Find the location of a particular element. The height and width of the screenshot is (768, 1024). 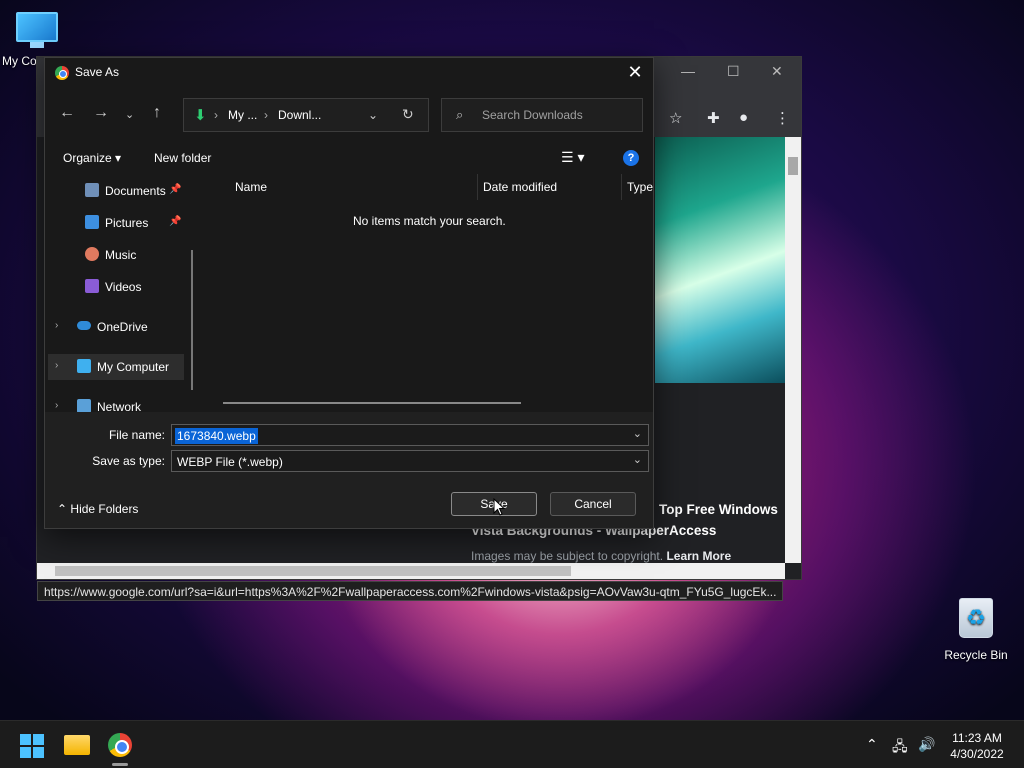

column-header-name: Name is located at coordinates (251, 187).